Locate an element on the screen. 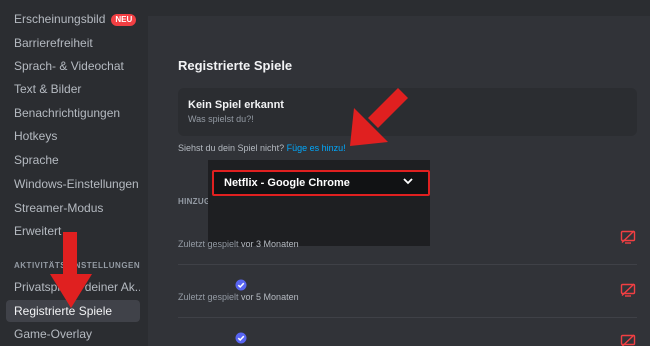 The image size is (650, 346). sidebar-item-appearance: Erscheinungsbild NEU is located at coordinates (73, 19).